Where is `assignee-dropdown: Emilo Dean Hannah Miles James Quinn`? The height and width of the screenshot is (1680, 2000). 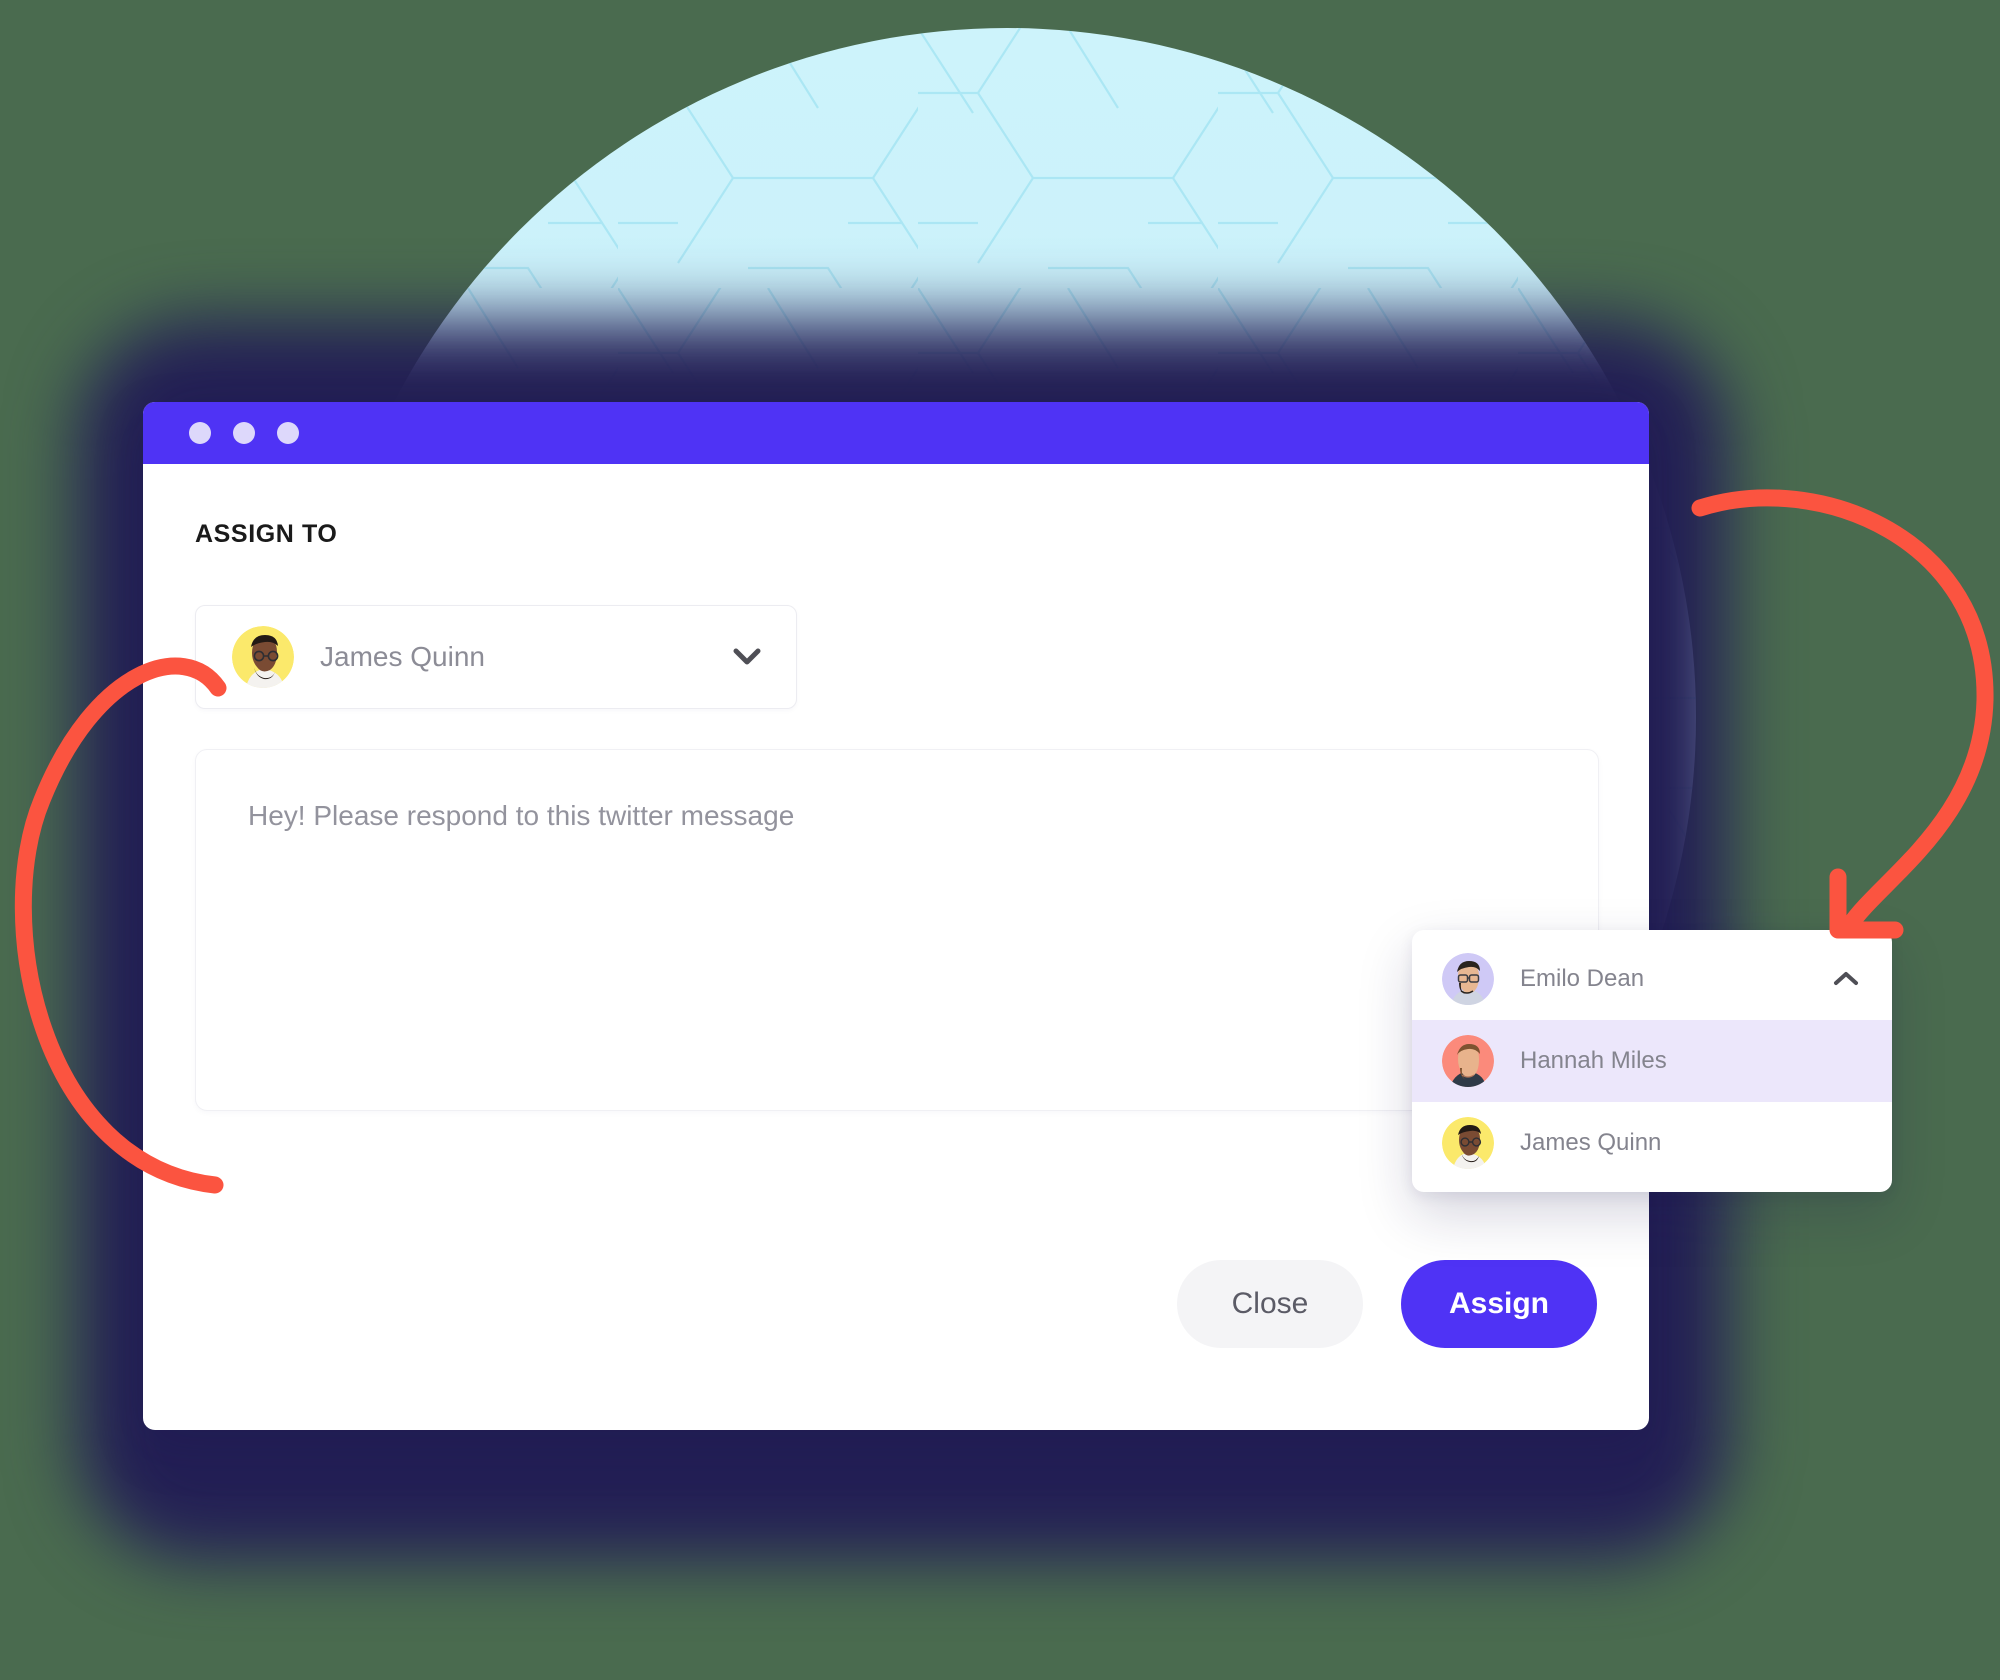 assignee-dropdown: Emilo Dean Hannah Miles James Quinn is located at coordinates (1652, 1061).